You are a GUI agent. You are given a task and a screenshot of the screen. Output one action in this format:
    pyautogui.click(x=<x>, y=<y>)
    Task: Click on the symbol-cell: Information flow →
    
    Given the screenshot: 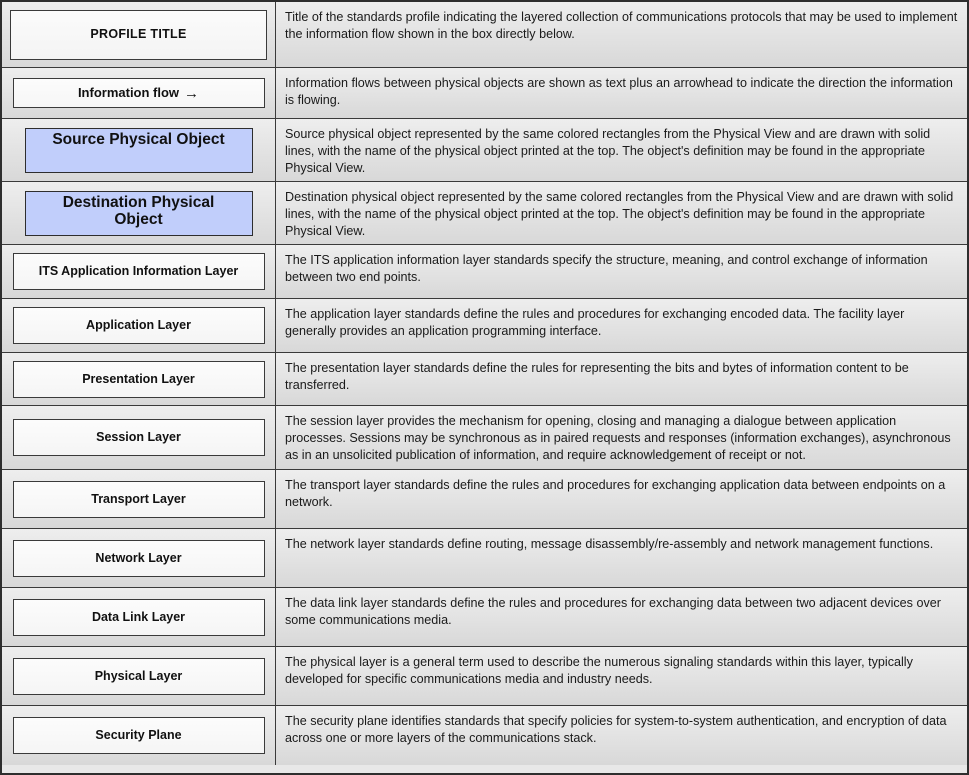 What is the action you would take?
    pyautogui.click(x=139, y=93)
    